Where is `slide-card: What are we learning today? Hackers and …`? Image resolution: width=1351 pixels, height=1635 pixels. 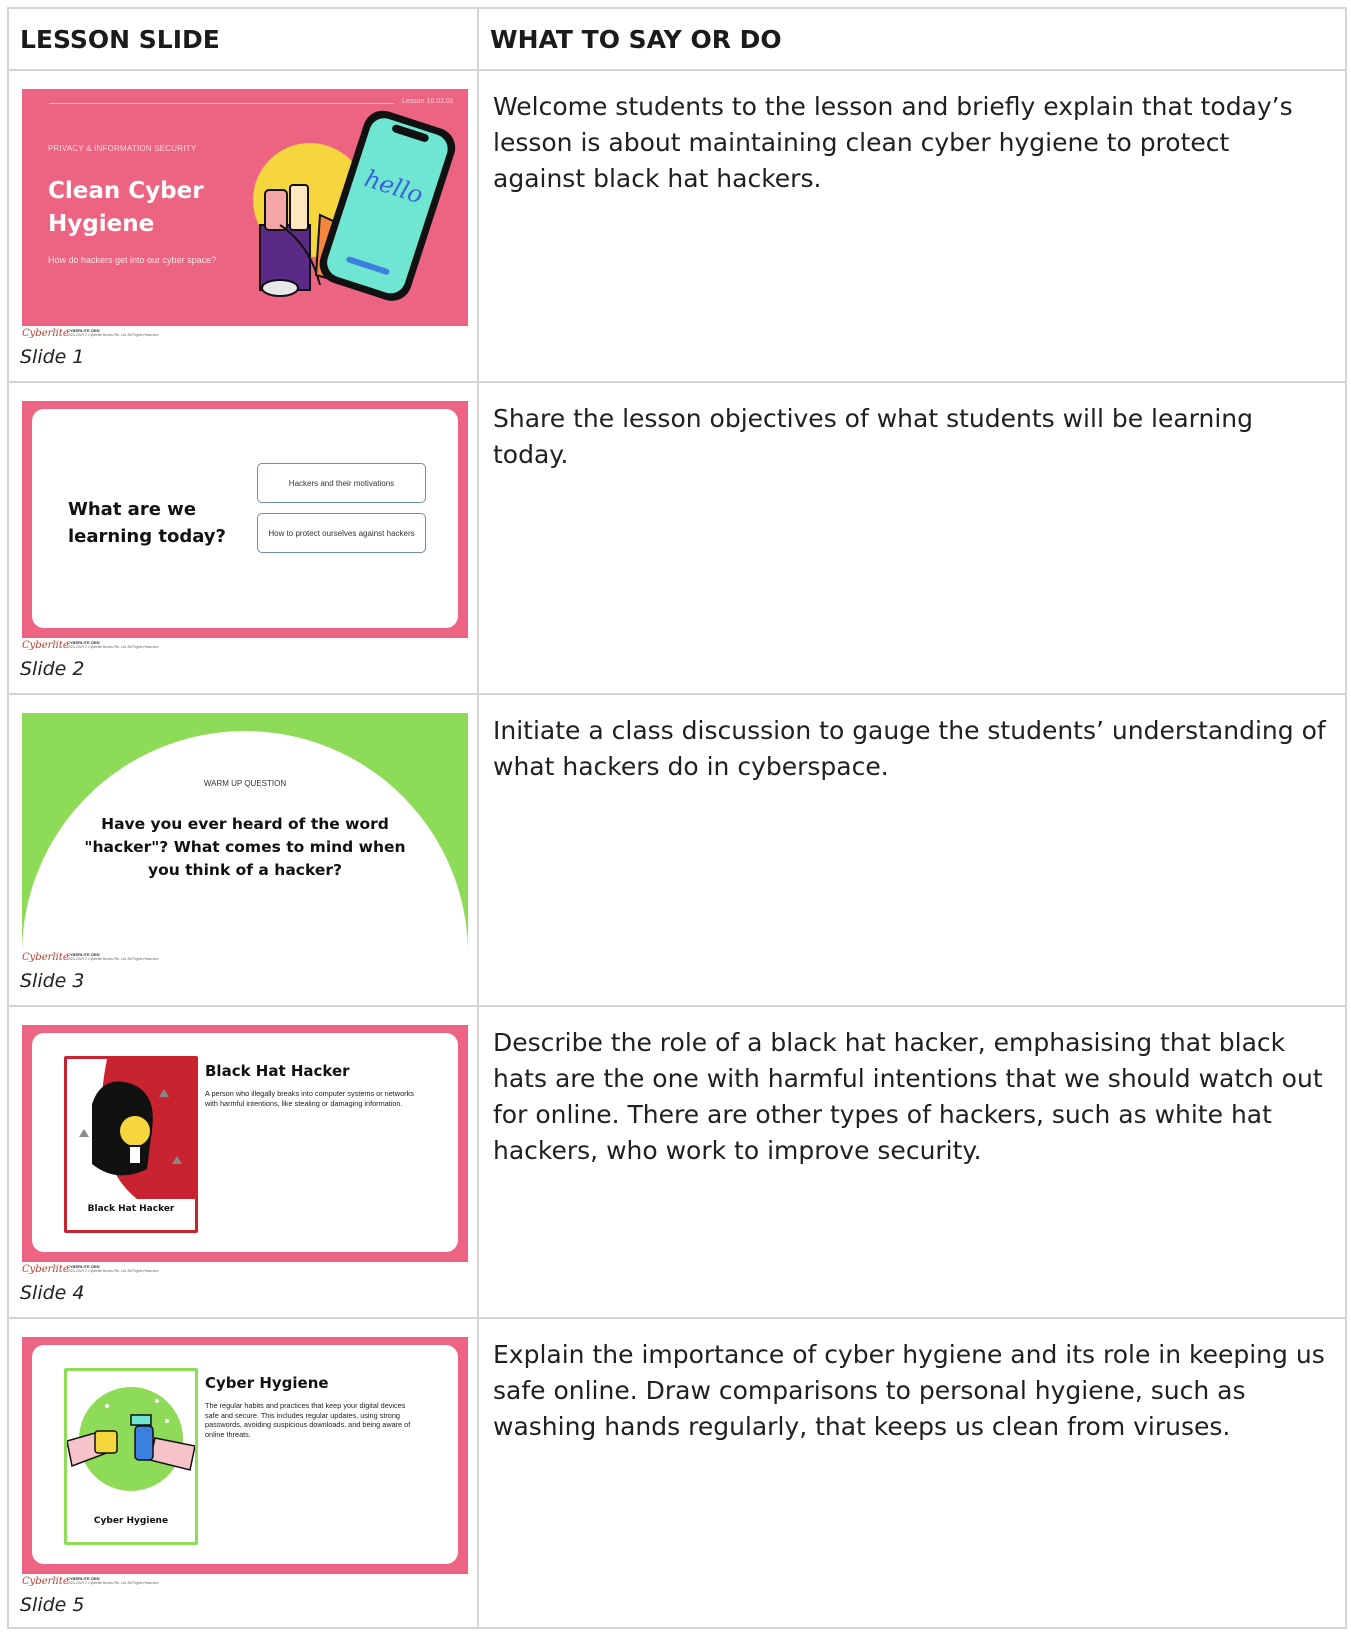
slide-card: What are we learning today? Hackers and … is located at coordinates (245, 518).